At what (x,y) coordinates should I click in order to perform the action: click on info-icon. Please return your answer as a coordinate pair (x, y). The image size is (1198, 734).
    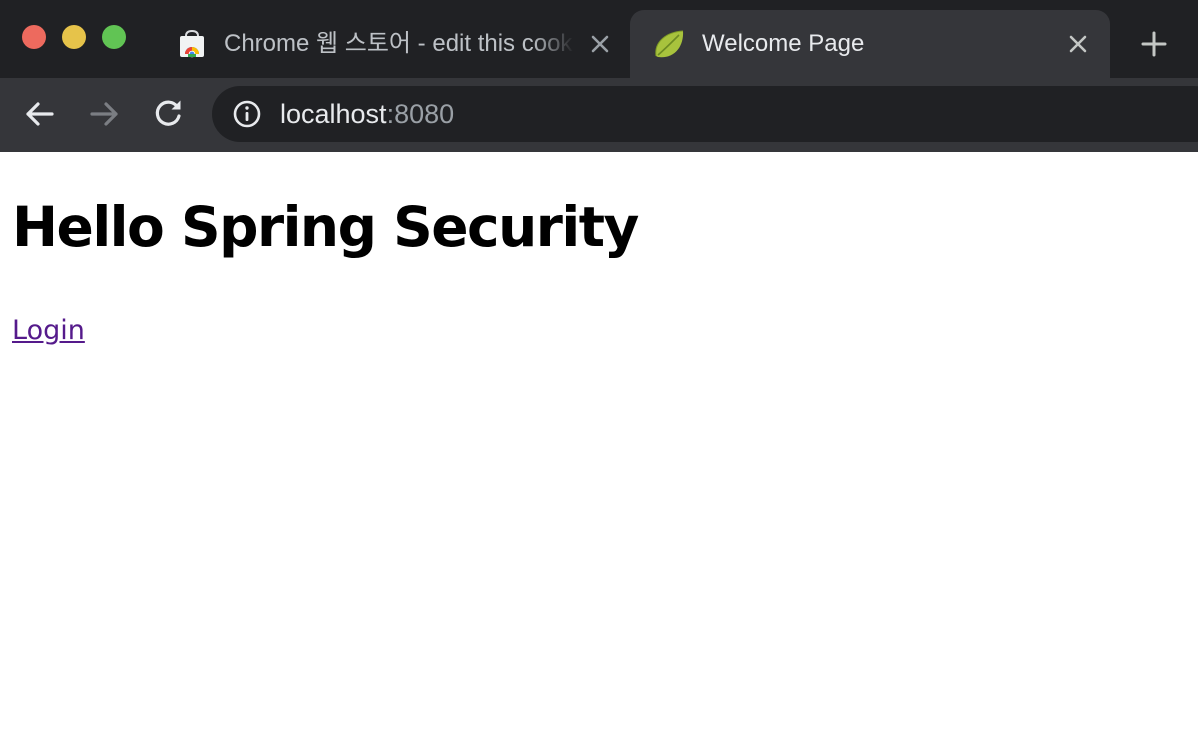
    Looking at the image, I should click on (247, 114).